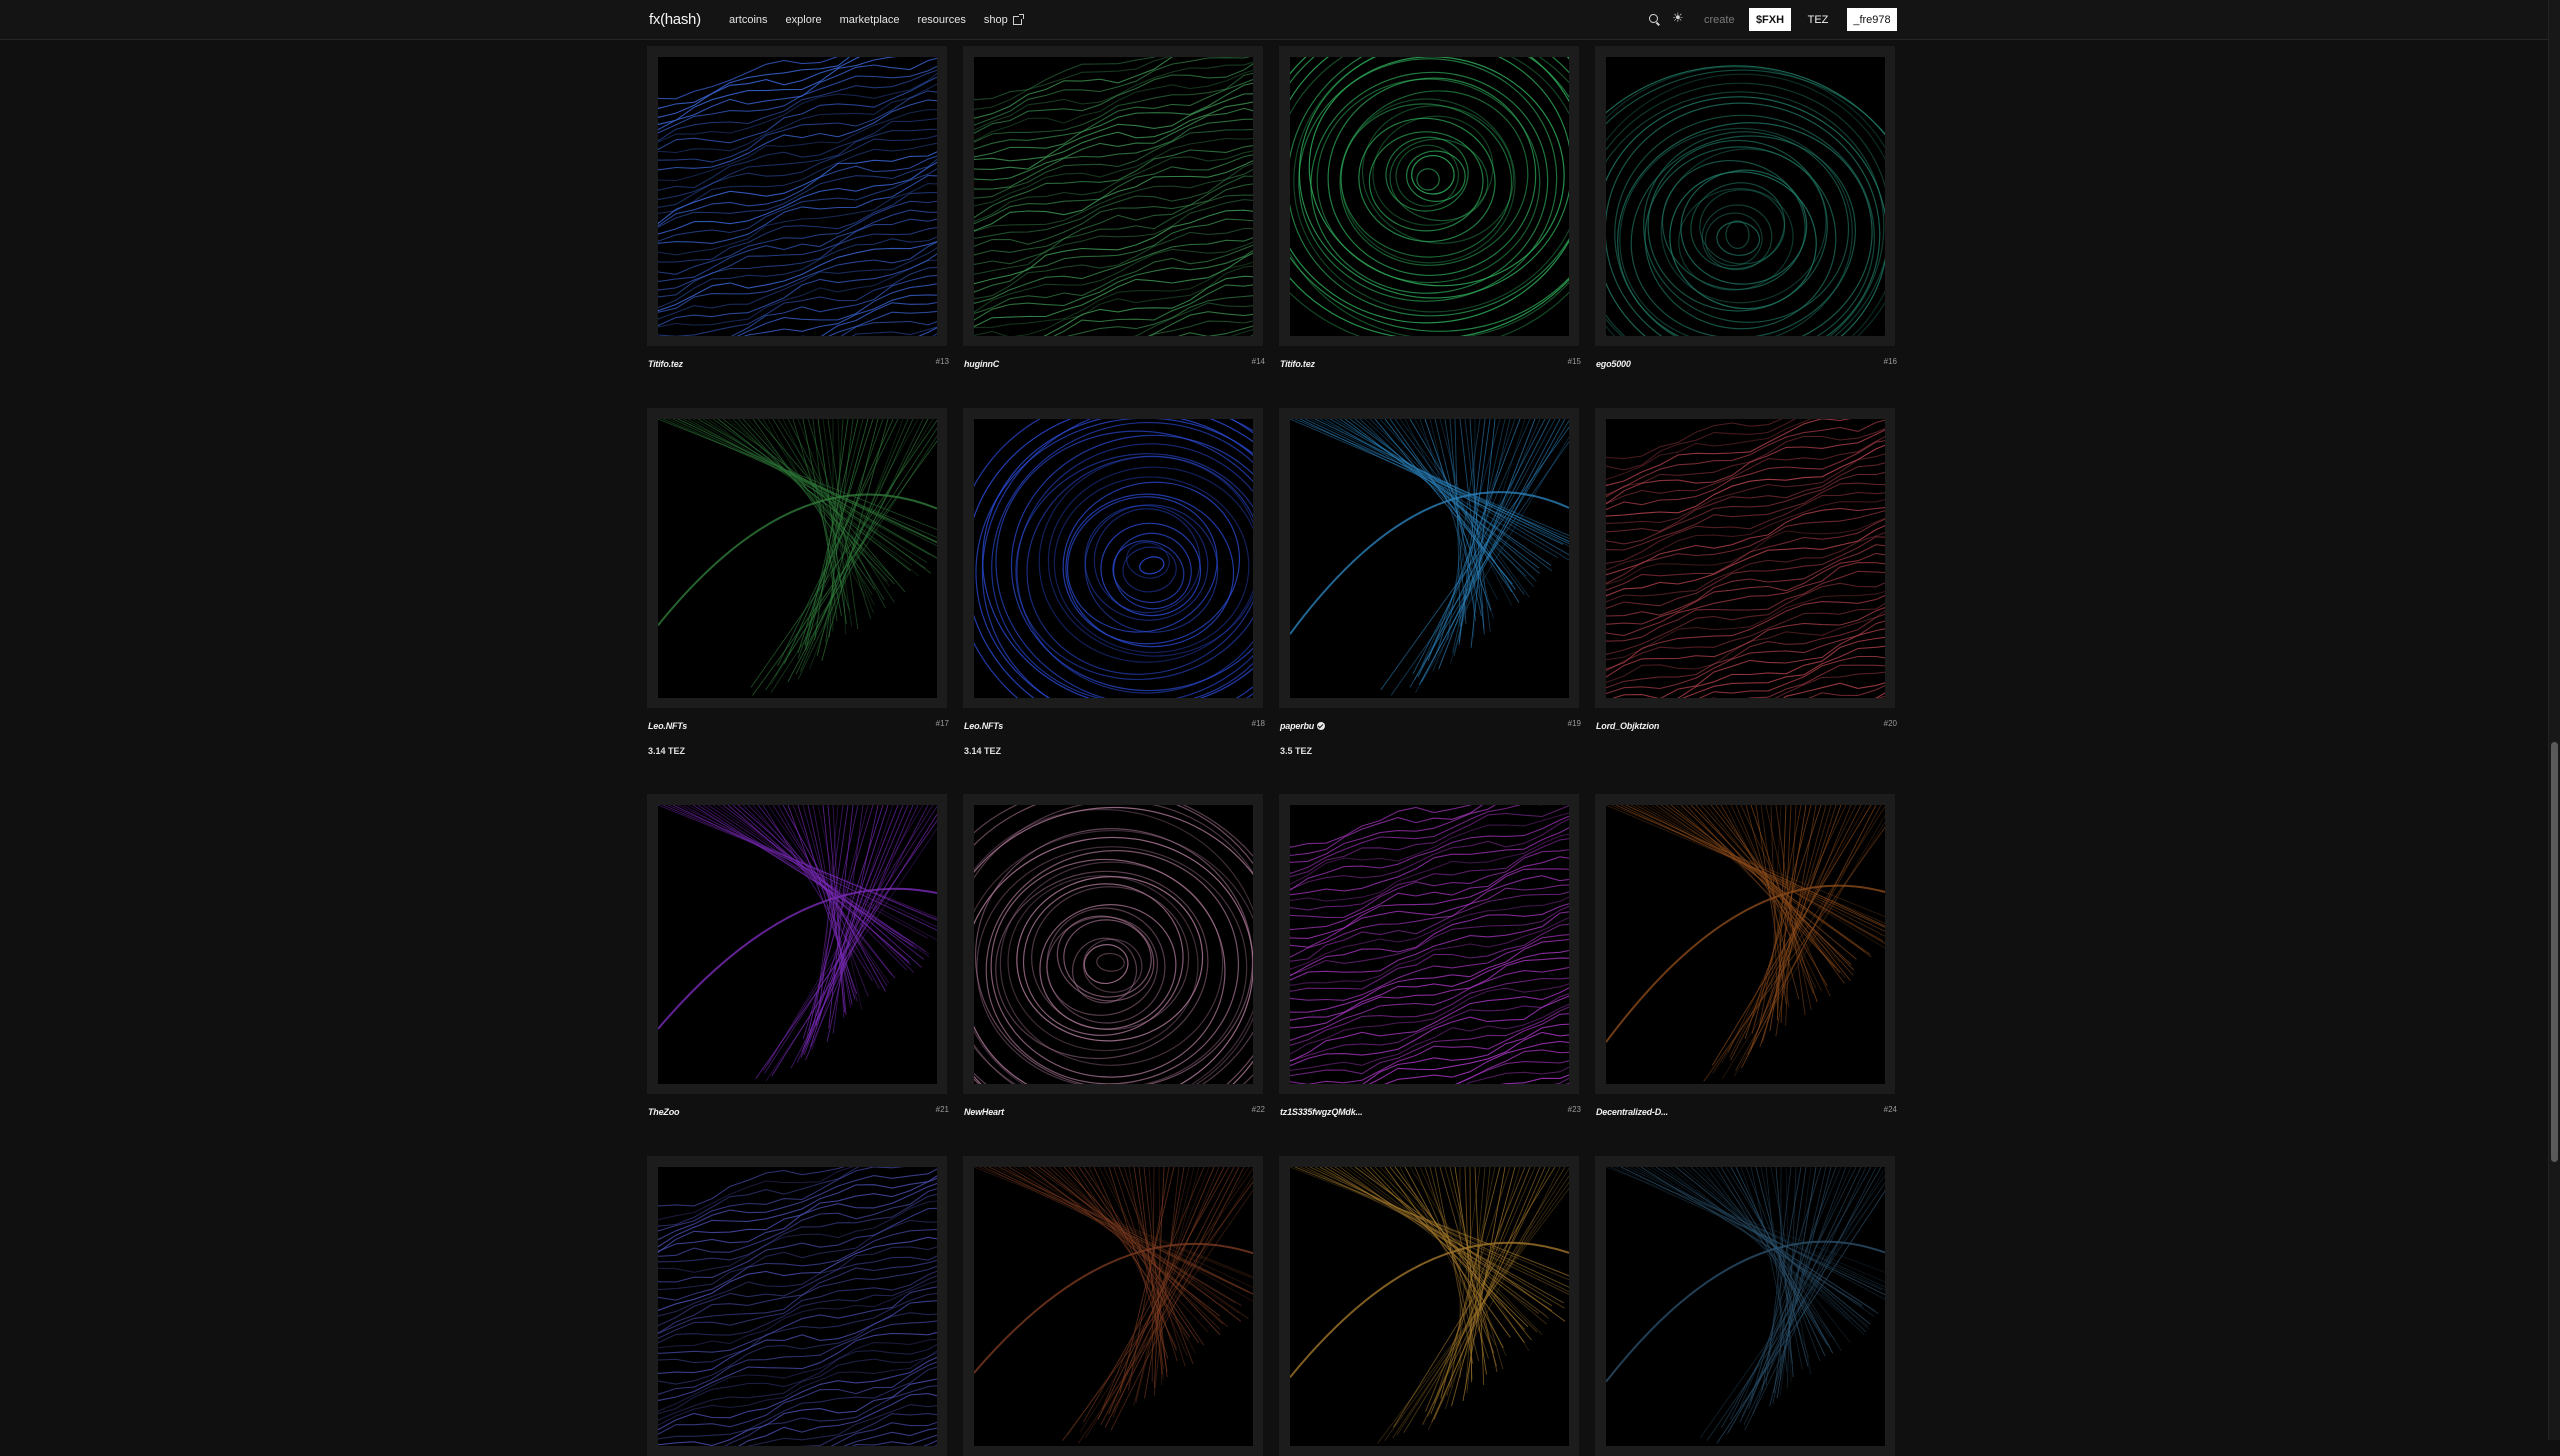 Image resolution: width=2560 pixels, height=1456 pixels. Describe the element at coordinates (1678, 17) in the screenshot. I see `sun-icon: ☀` at that location.